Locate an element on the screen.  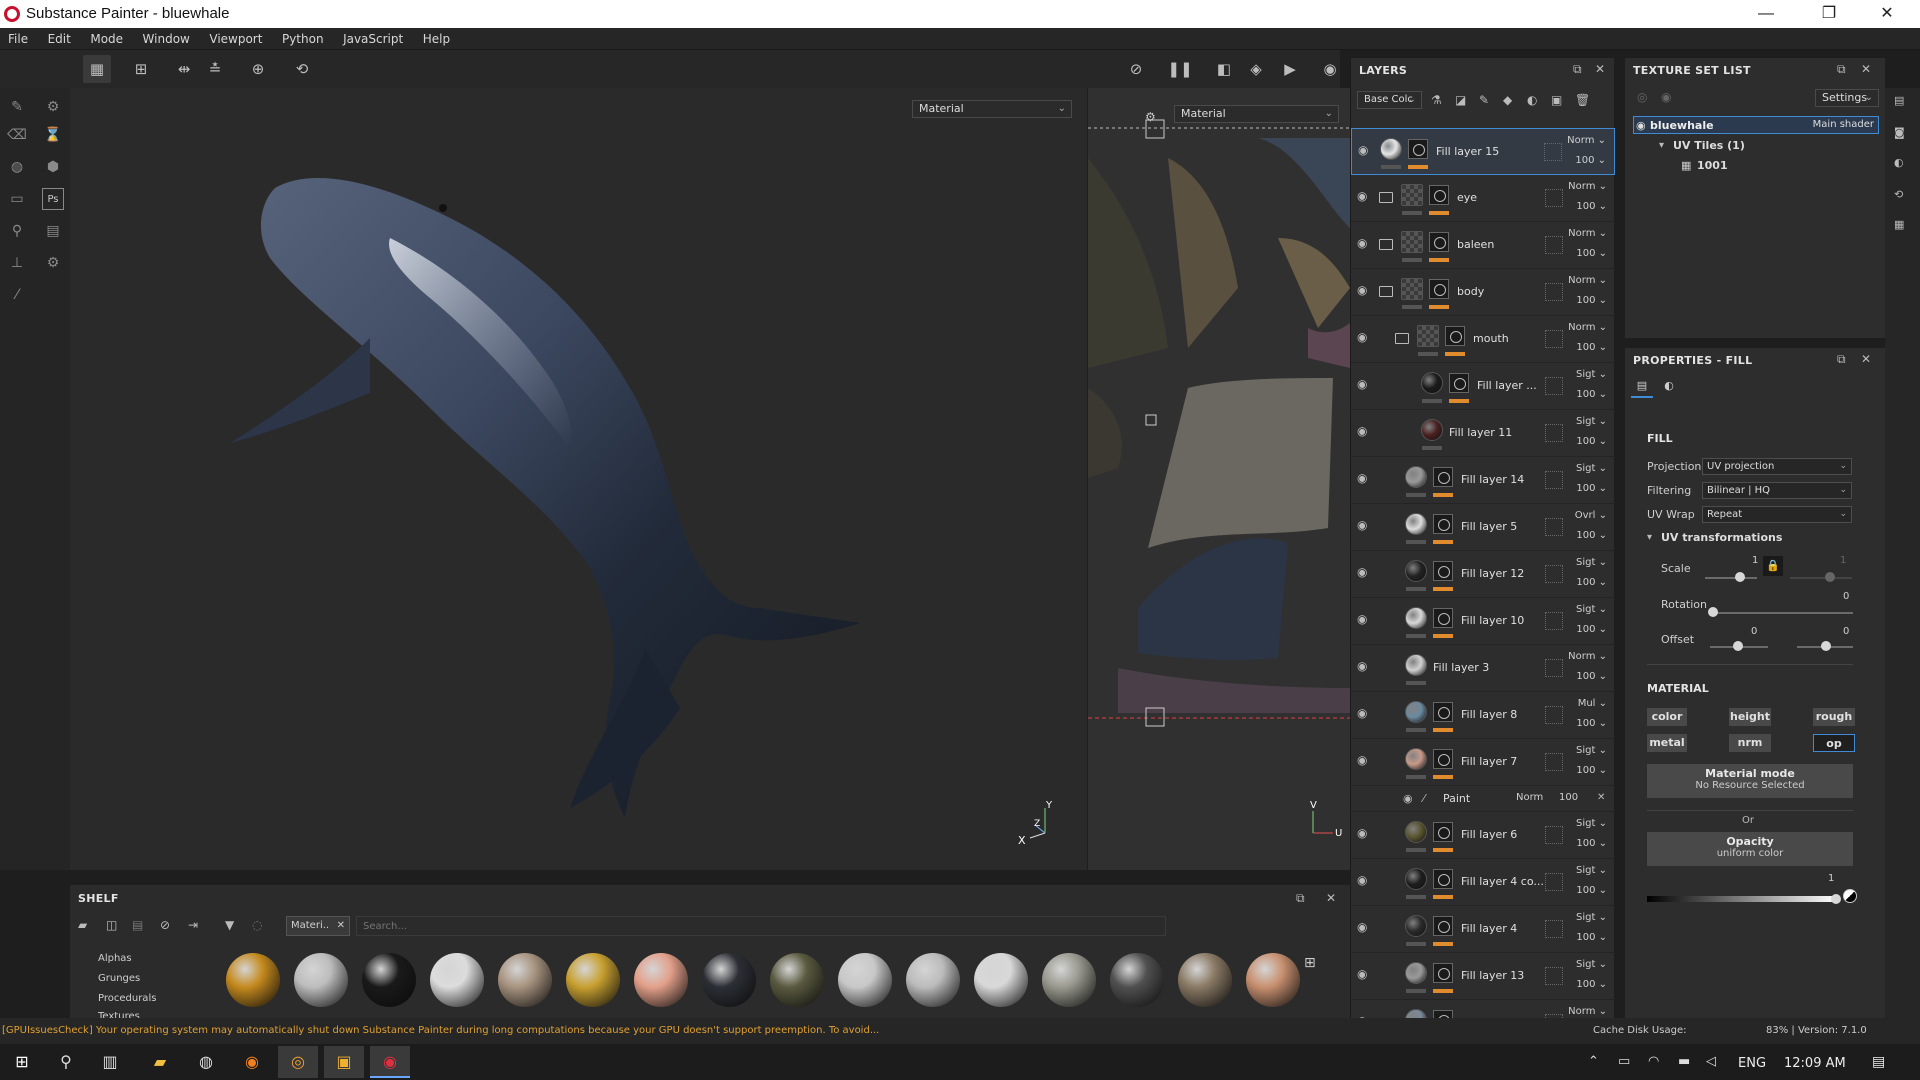
layer-name: Fill layer 8 is located at coordinates (1489, 714).